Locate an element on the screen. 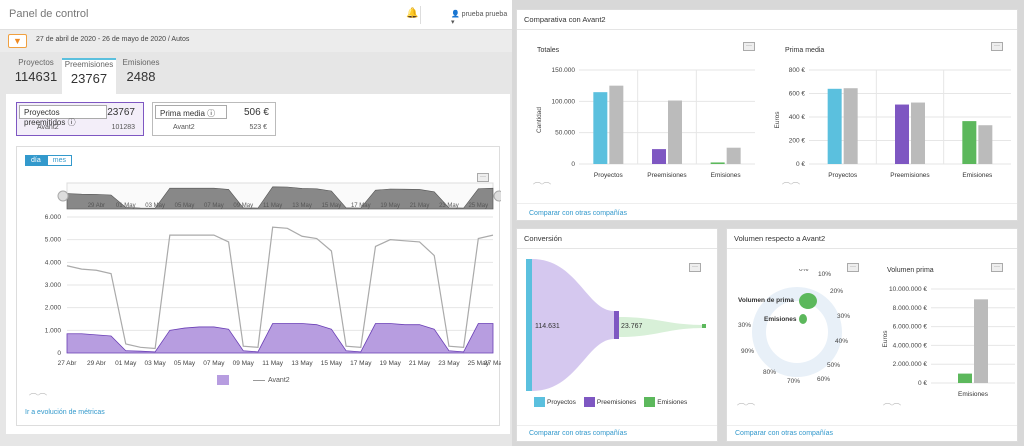 The height and width of the screenshot is (446, 1024). navigator-tick-label: 19 May is located at coordinates (390, 206).